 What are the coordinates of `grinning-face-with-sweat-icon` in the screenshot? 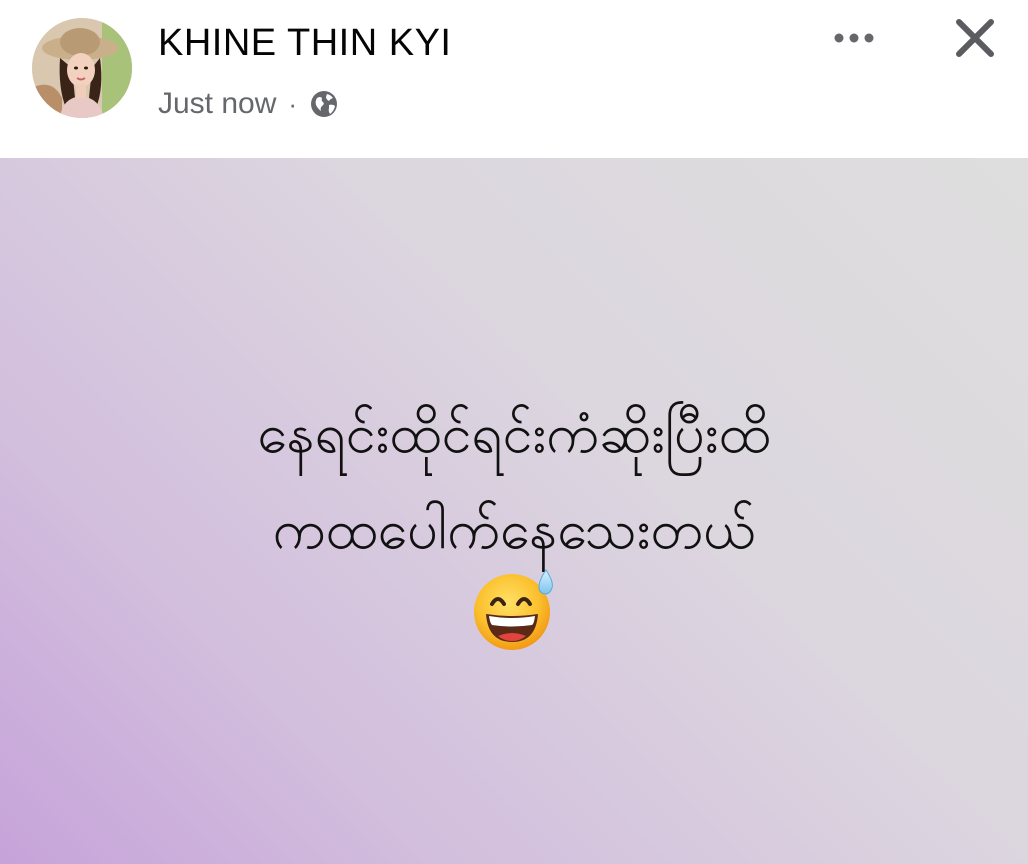 It's located at (513, 609).